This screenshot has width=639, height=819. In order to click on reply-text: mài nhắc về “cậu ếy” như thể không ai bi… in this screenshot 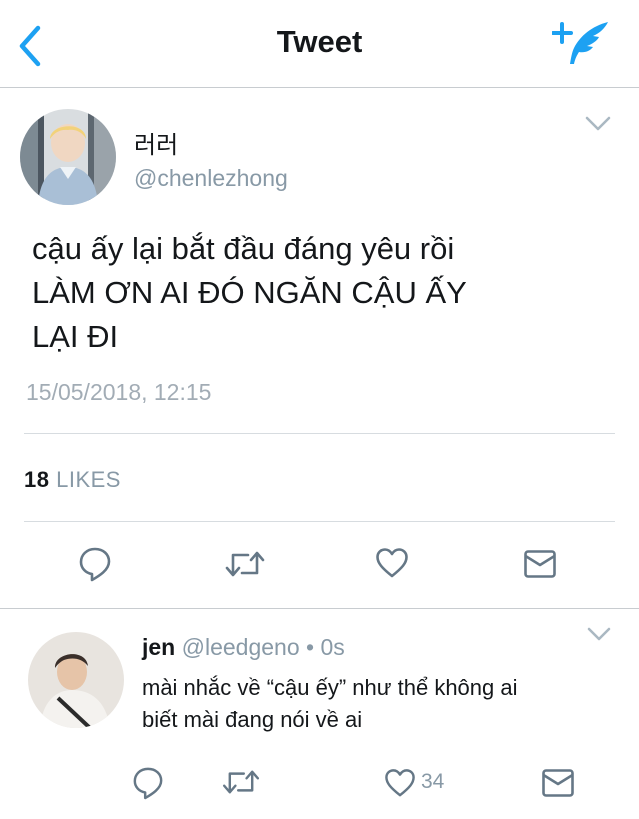, I will do `click(372, 704)`.